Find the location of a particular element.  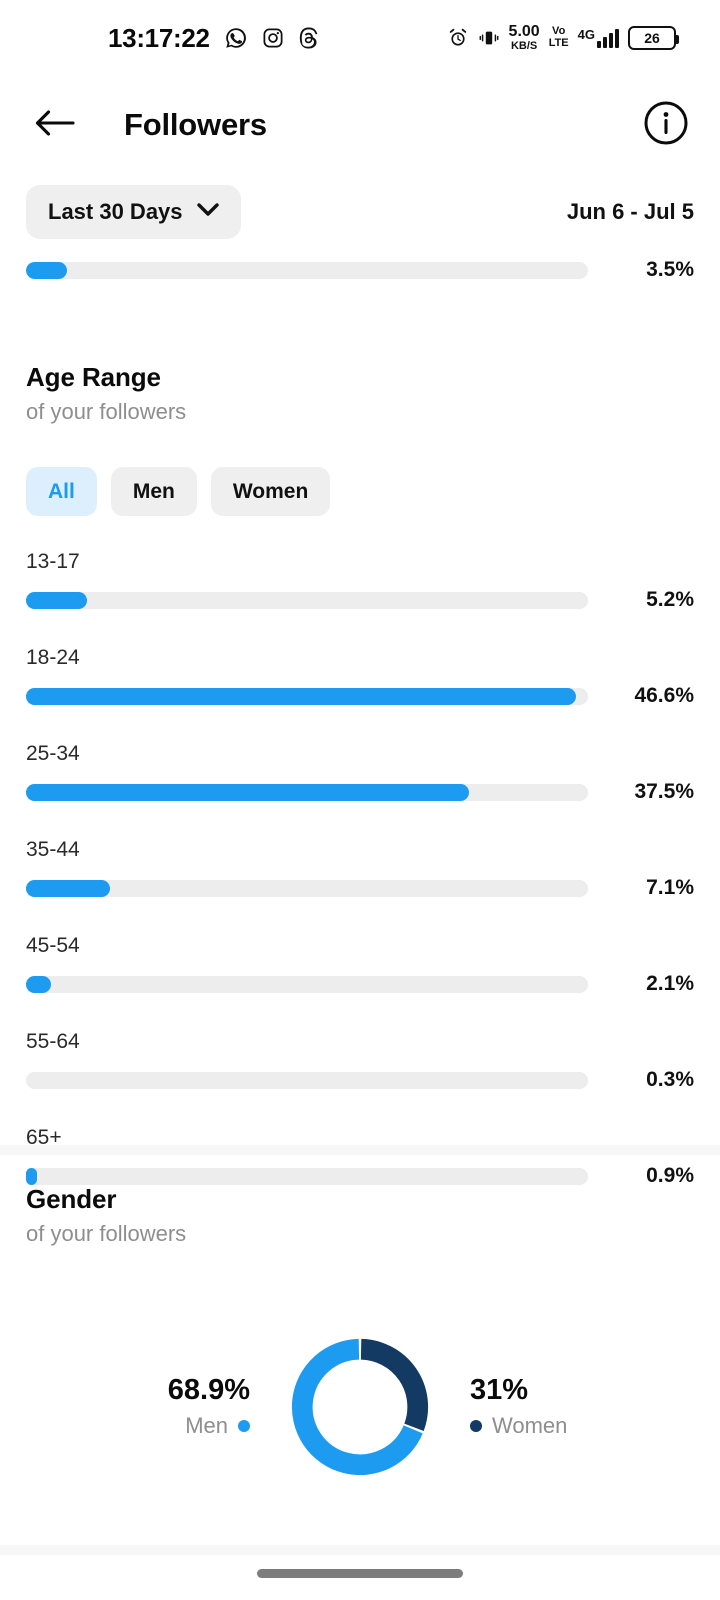

clipped-bar-row: 3.5% is located at coordinates (360, 270).